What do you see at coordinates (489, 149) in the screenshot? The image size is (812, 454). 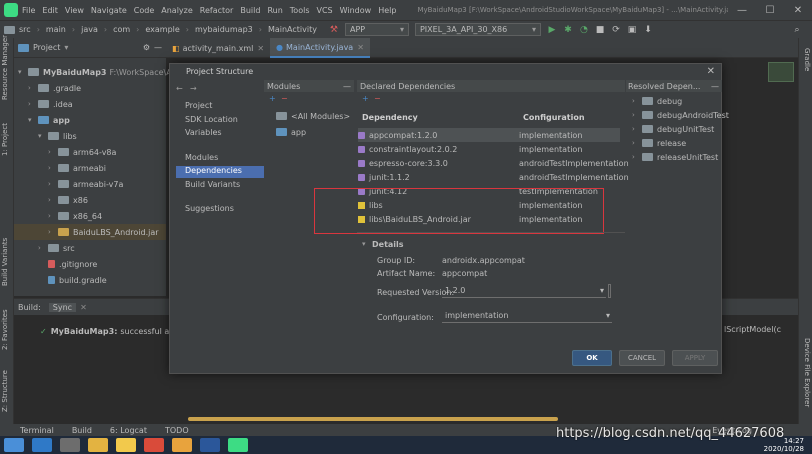 I see `dependency-row: constraintlayout:2.0.2 implementation` at bounding box center [489, 149].